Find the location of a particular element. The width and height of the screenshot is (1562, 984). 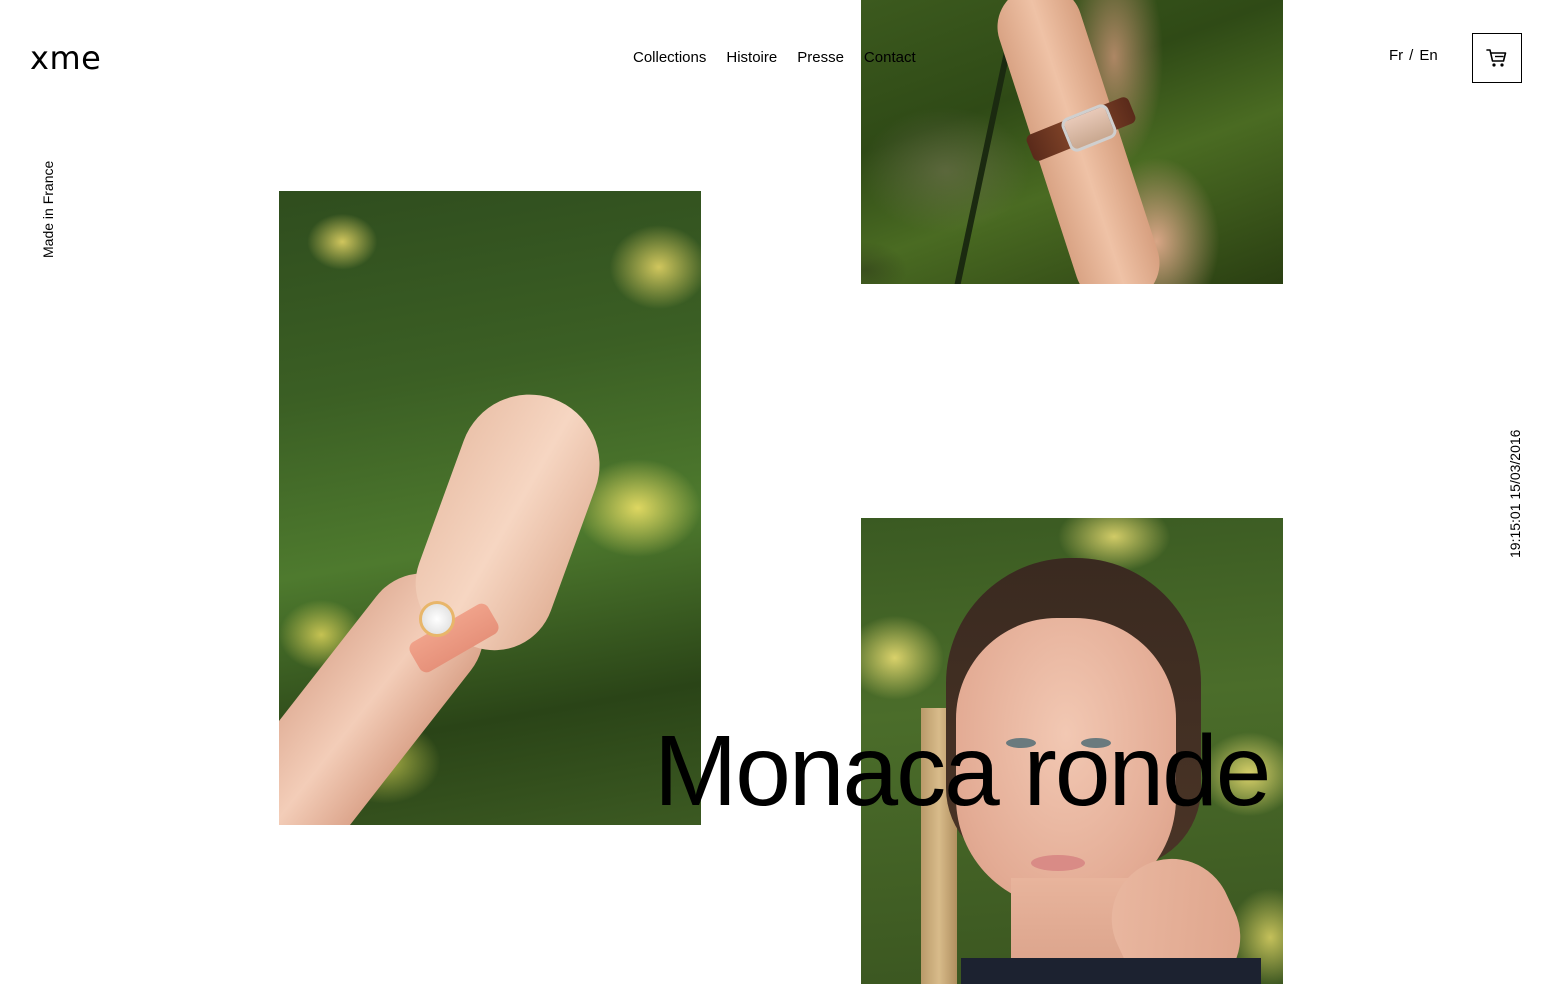

watch-face is located at coordinates (437, 619).